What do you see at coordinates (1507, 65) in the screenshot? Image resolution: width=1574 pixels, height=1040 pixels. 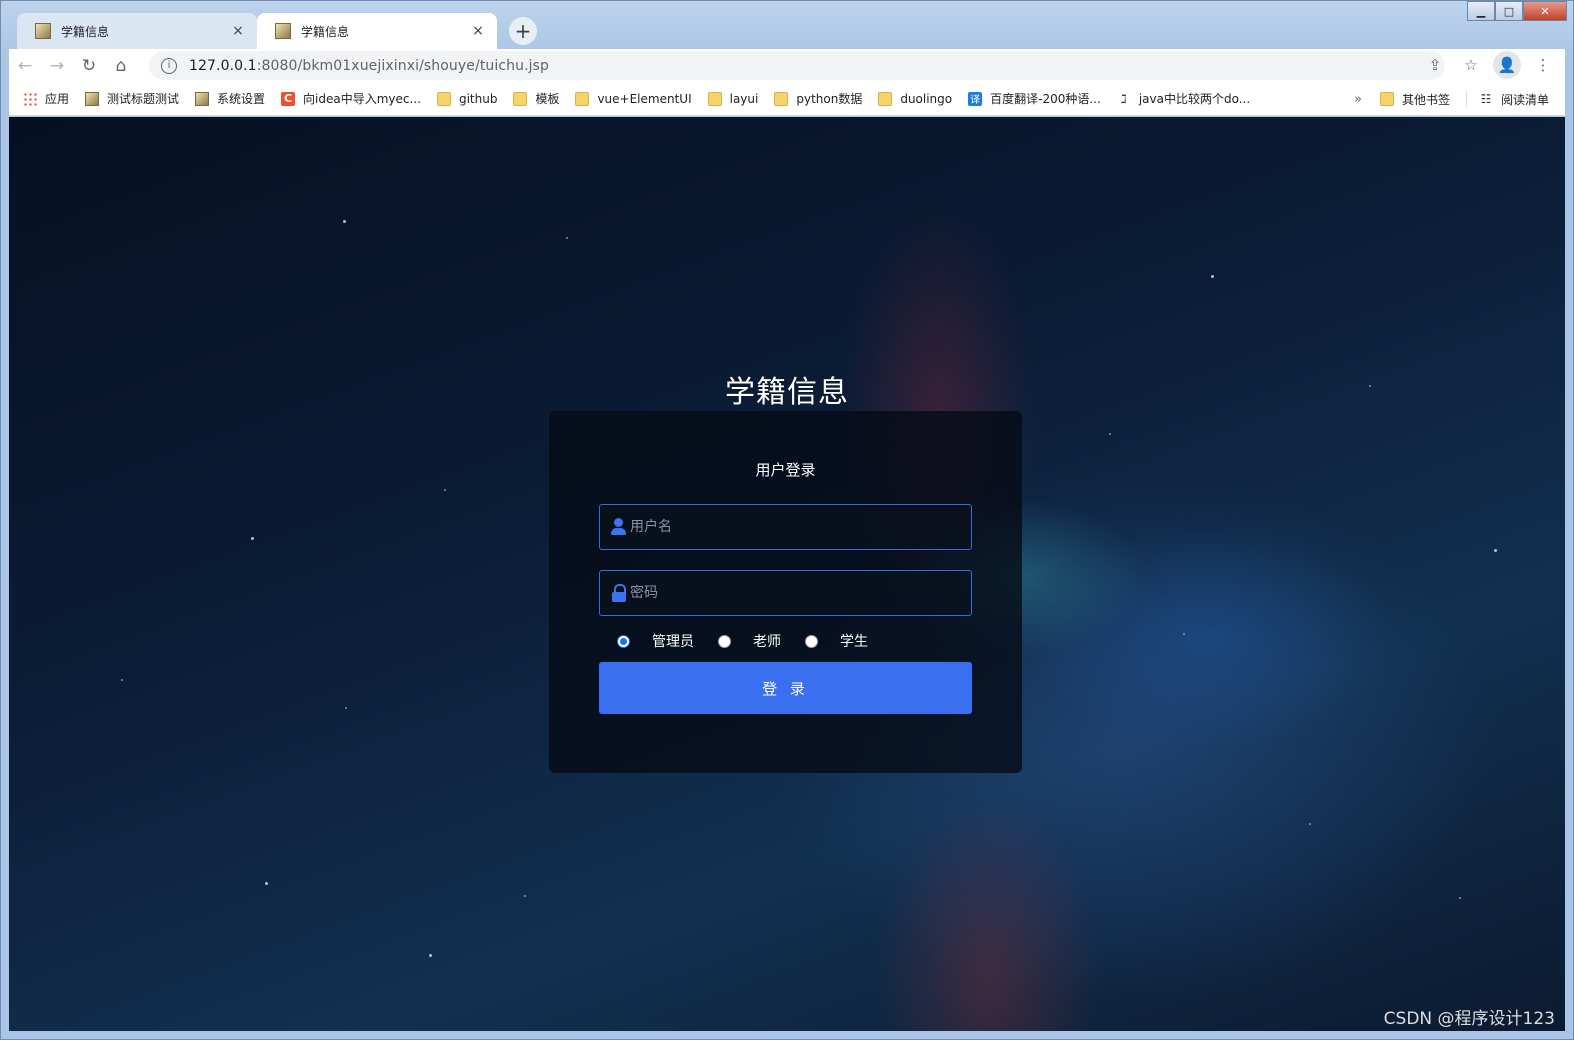 I see `profile-avatar-icon: 👤` at bounding box center [1507, 65].